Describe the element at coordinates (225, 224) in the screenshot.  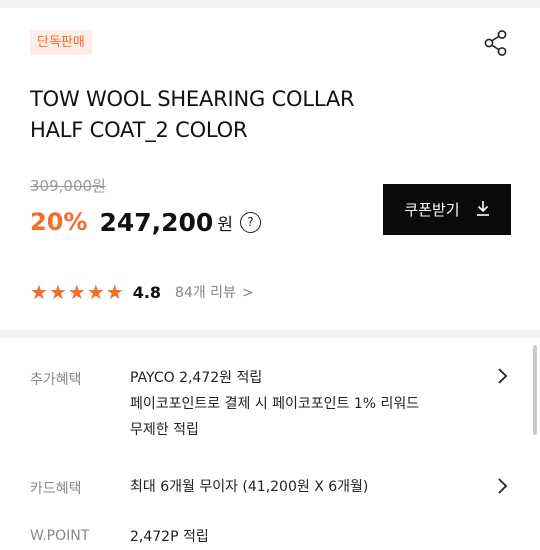
I see `currency-unit: 원` at that location.